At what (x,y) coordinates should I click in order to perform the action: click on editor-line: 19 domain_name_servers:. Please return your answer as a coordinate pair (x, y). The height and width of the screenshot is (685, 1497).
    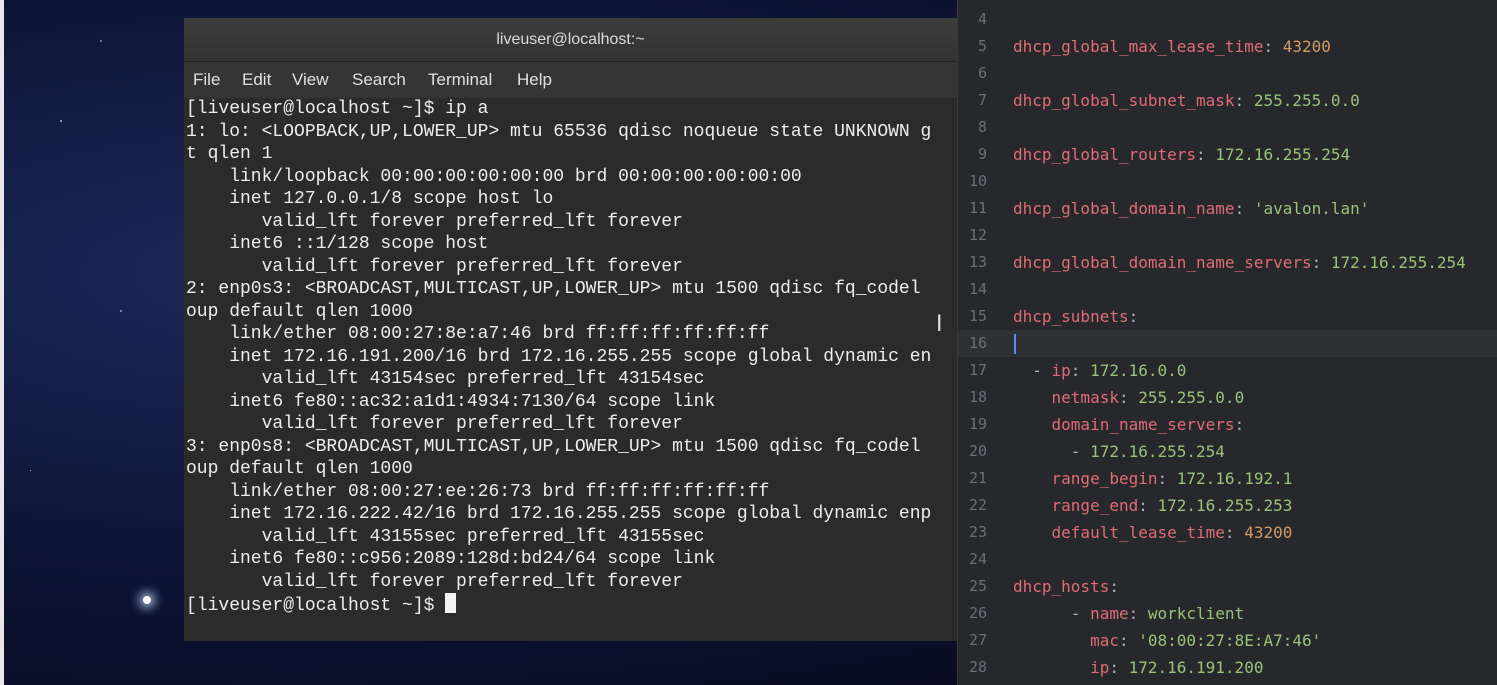
    Looking at the image, I should click on (1227, 424).